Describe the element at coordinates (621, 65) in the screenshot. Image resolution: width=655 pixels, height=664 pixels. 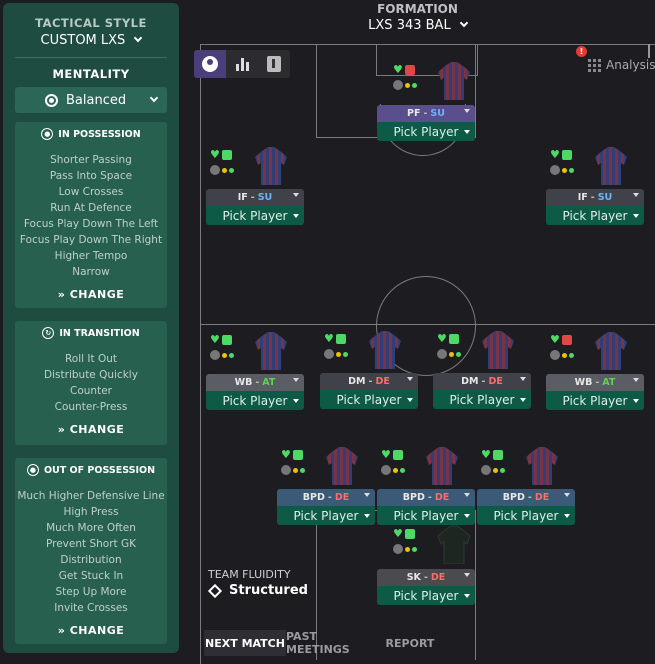
I see `analysis-button: Analysis` at that location.